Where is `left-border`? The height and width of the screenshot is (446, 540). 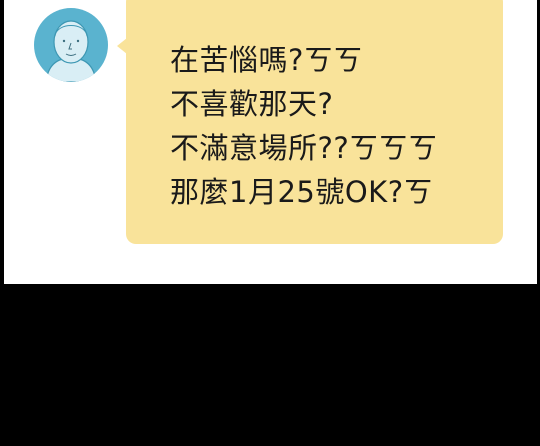
left-border is located at coordinates (2, 142).